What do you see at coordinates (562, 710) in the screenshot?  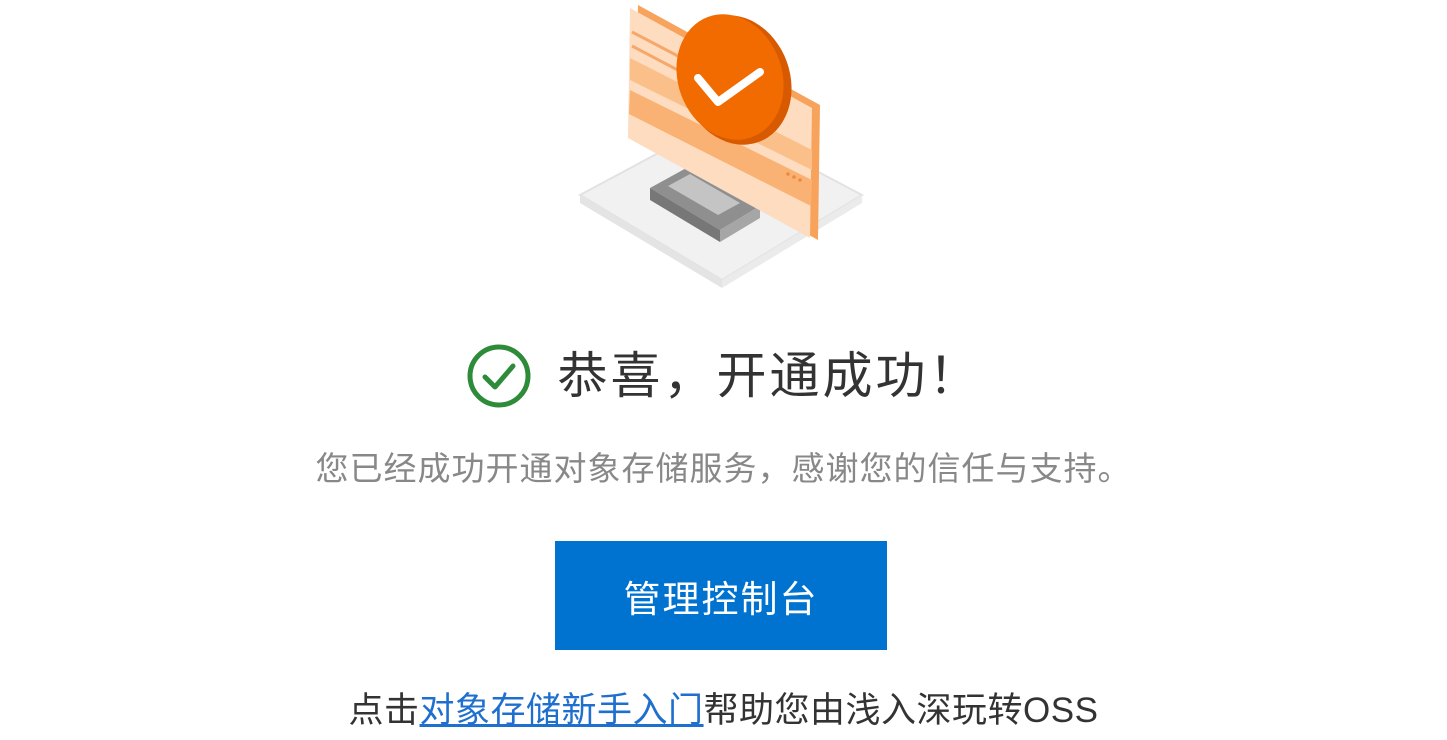 I see `beginner-guide-link: 对象存储新手入门` at bounding box center [562, 710].